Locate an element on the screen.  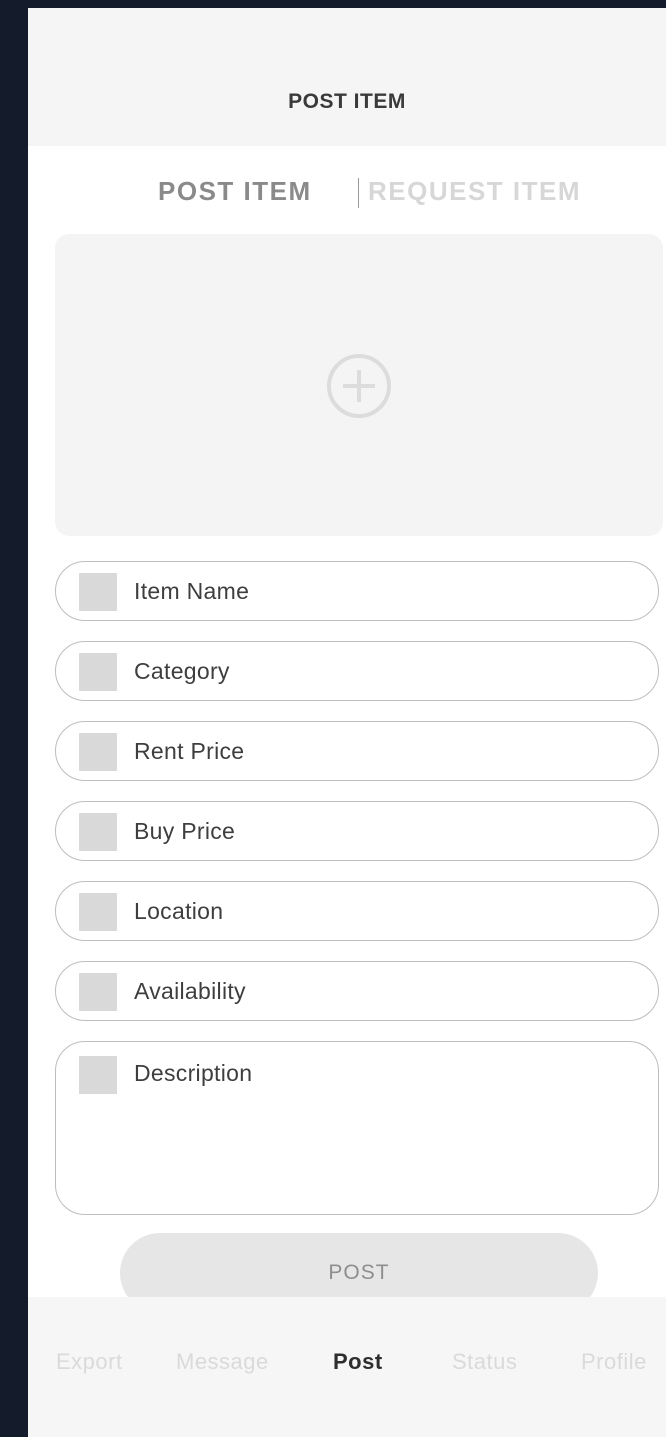
field-placeholder: Rent Price is located at coordinates (189, 751).